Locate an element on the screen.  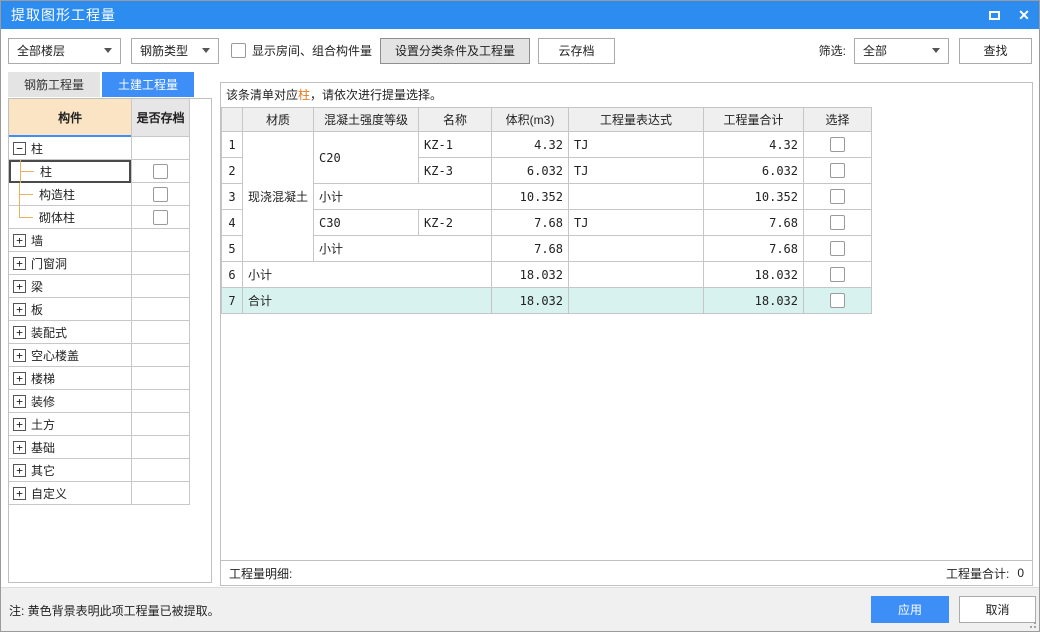
tree-item-label-cell: − 柱 is located at coordinates (70, 148).